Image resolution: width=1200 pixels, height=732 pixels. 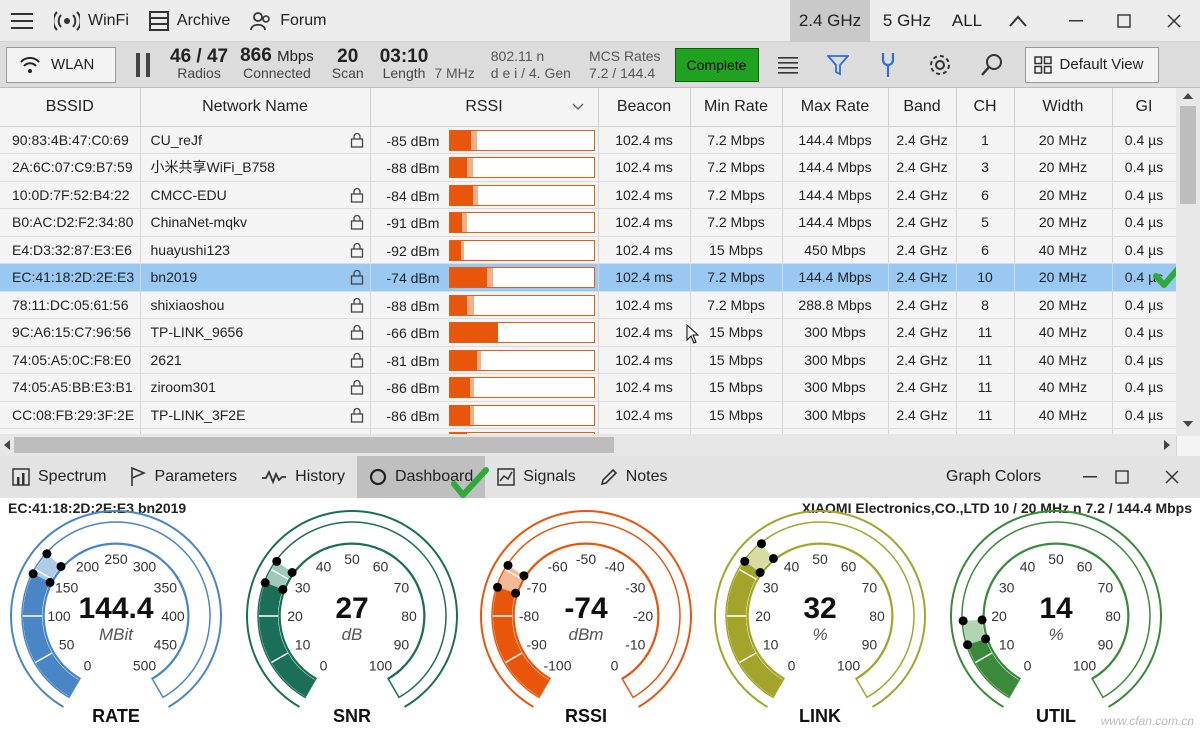 I want to click on tab-notes: Notes, so click(x=634, y=477).